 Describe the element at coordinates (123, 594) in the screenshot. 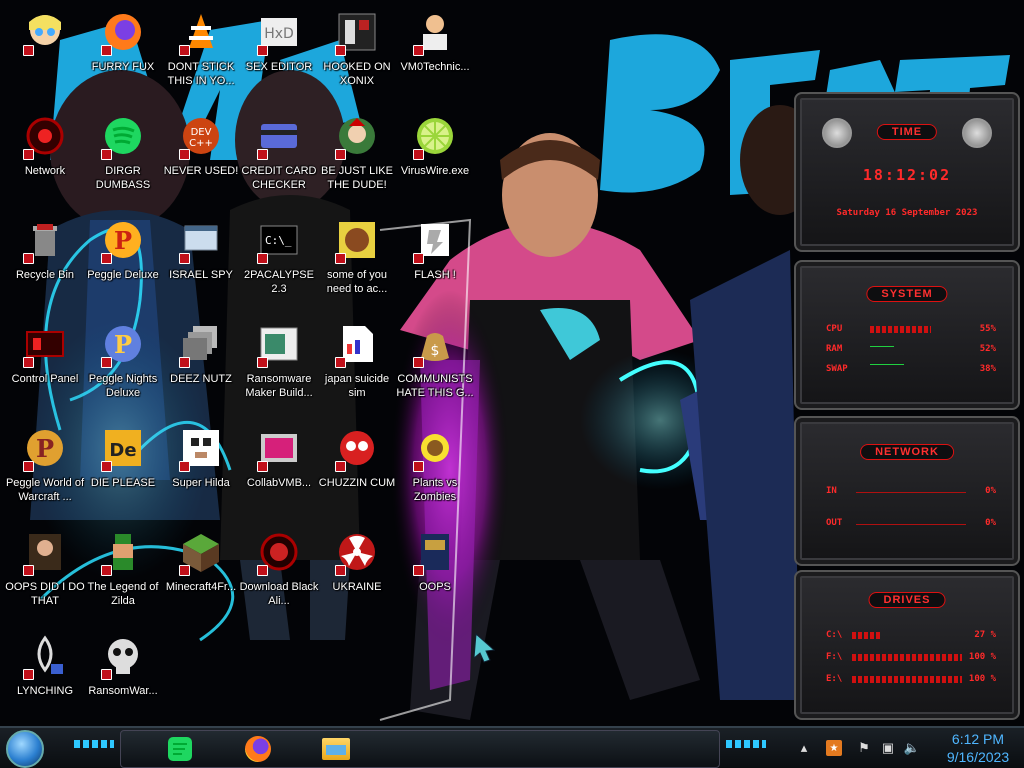

I see `desktop-icon-label: The Legend of Zilda` at that location.